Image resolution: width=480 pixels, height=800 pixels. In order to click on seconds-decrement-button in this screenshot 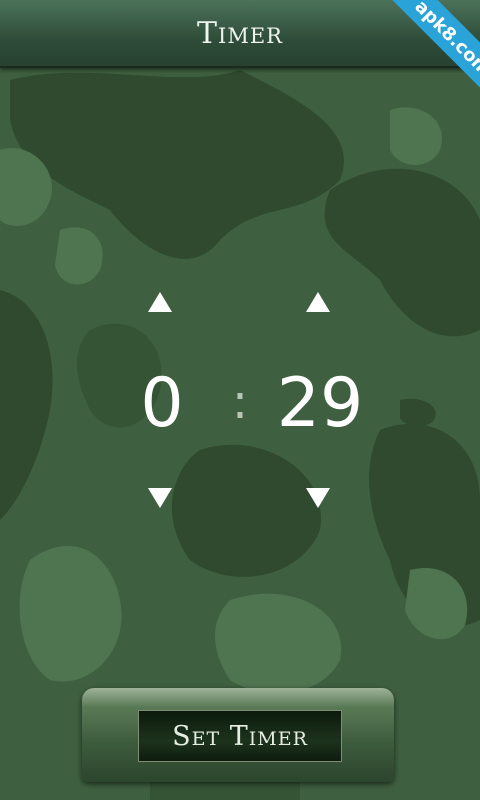, I will do `click(318, 498)`.